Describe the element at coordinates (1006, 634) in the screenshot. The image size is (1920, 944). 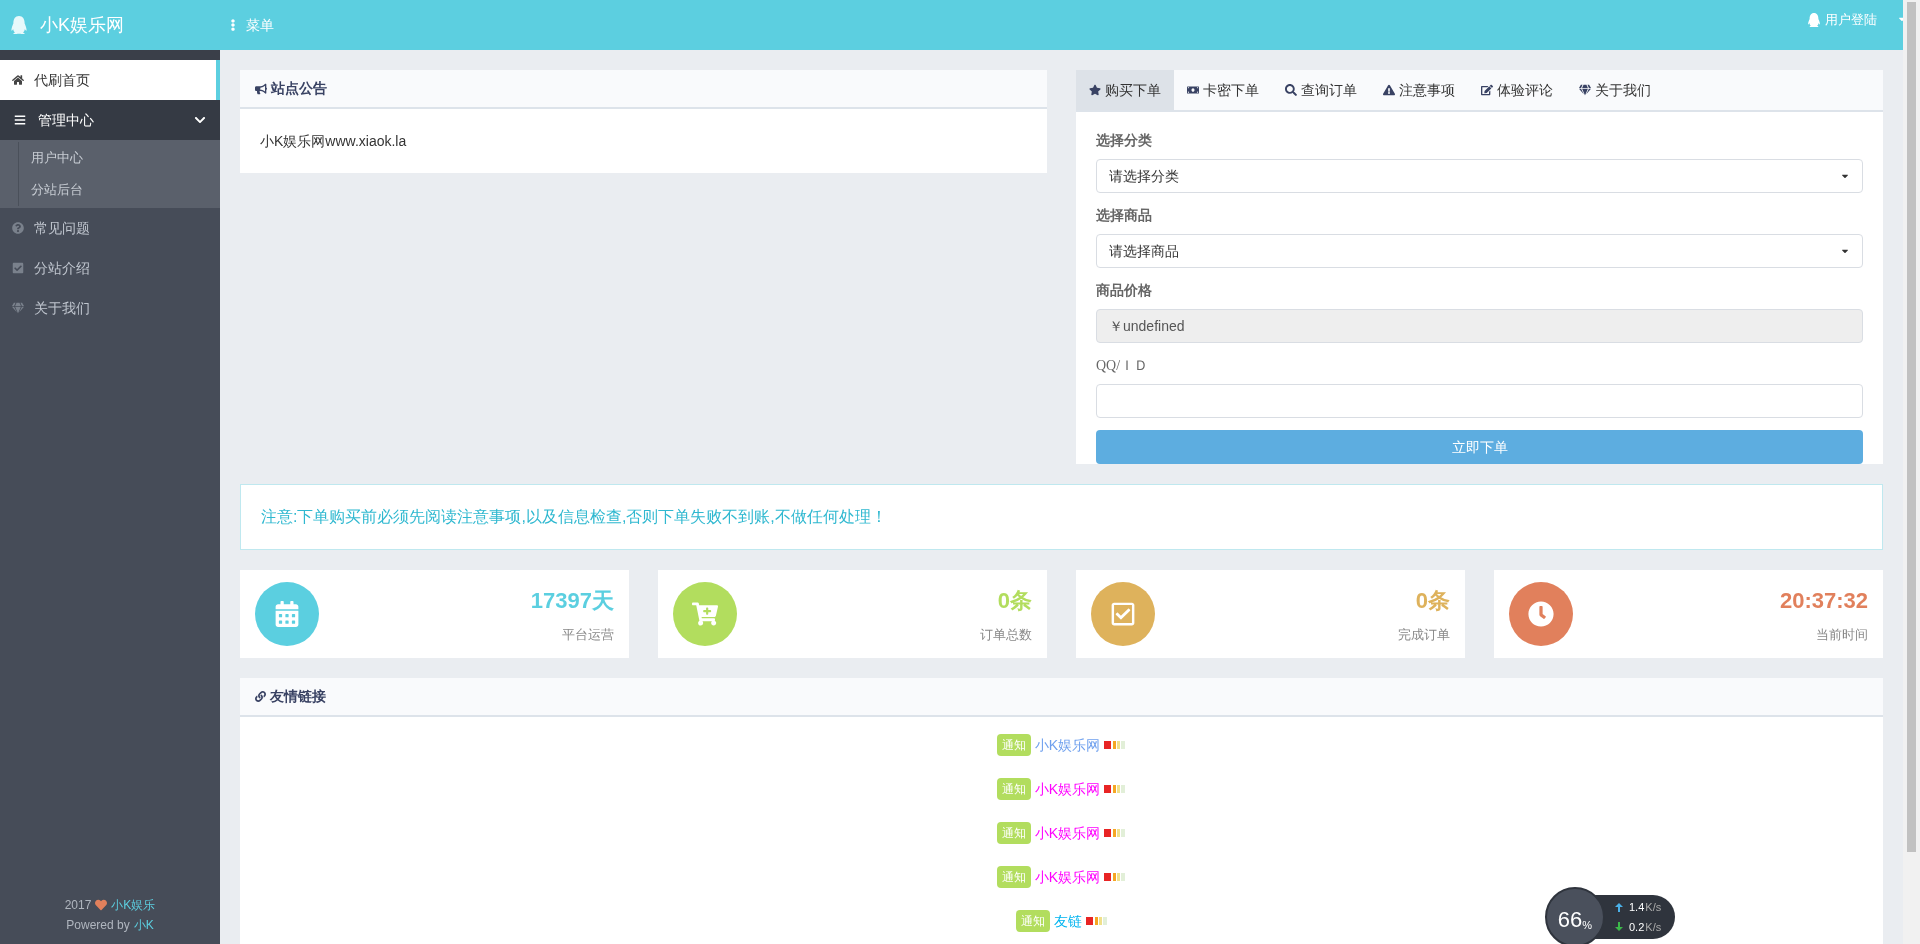
I see `stat-label: 订单总数` at that location.